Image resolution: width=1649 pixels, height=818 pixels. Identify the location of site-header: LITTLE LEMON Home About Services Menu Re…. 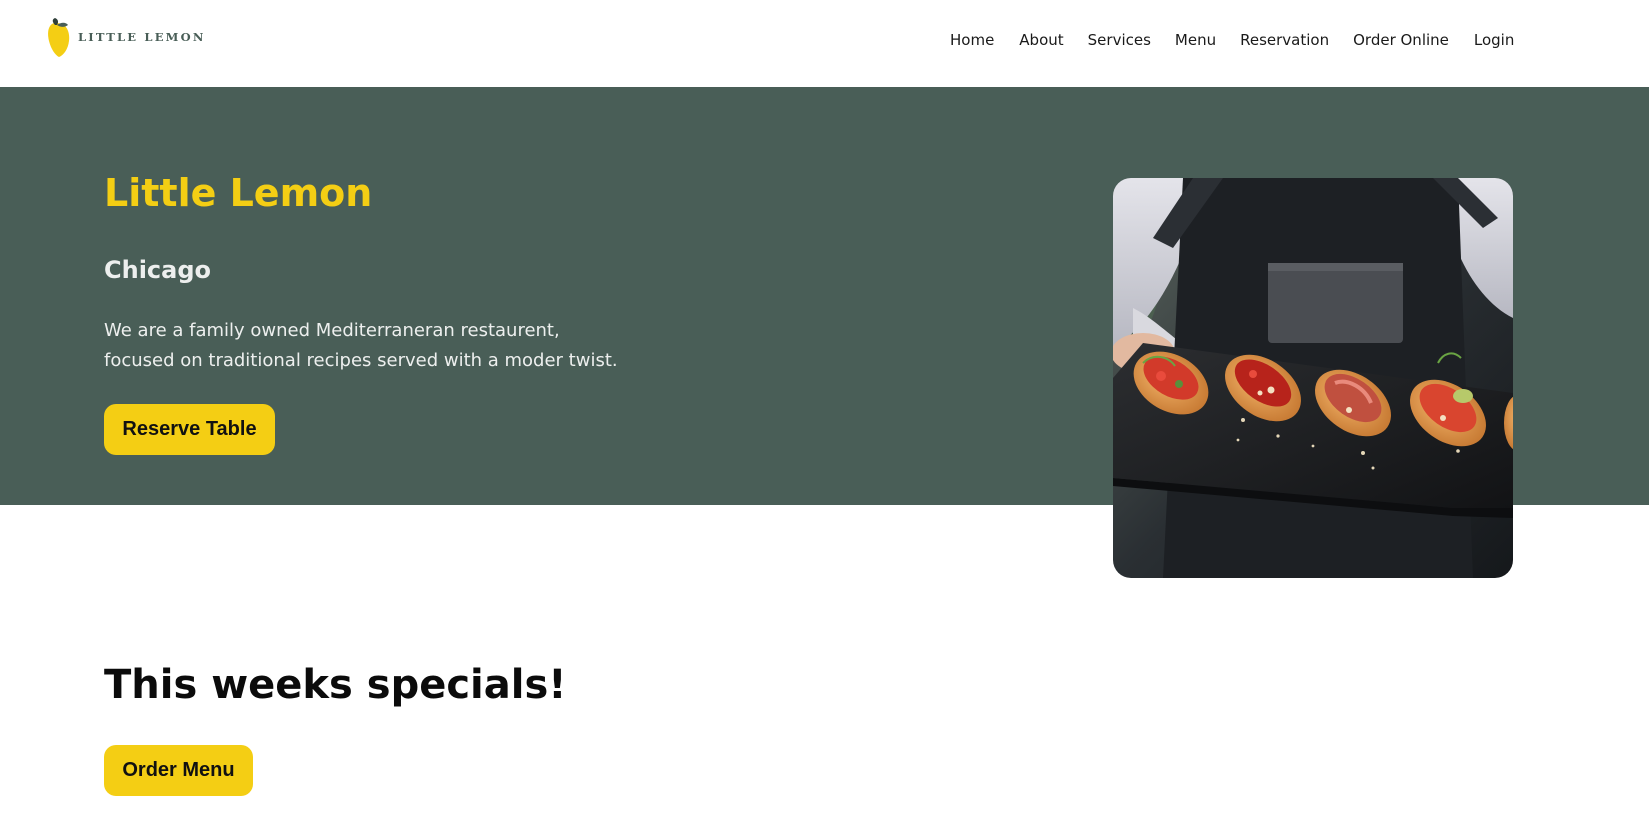
(824, 43).